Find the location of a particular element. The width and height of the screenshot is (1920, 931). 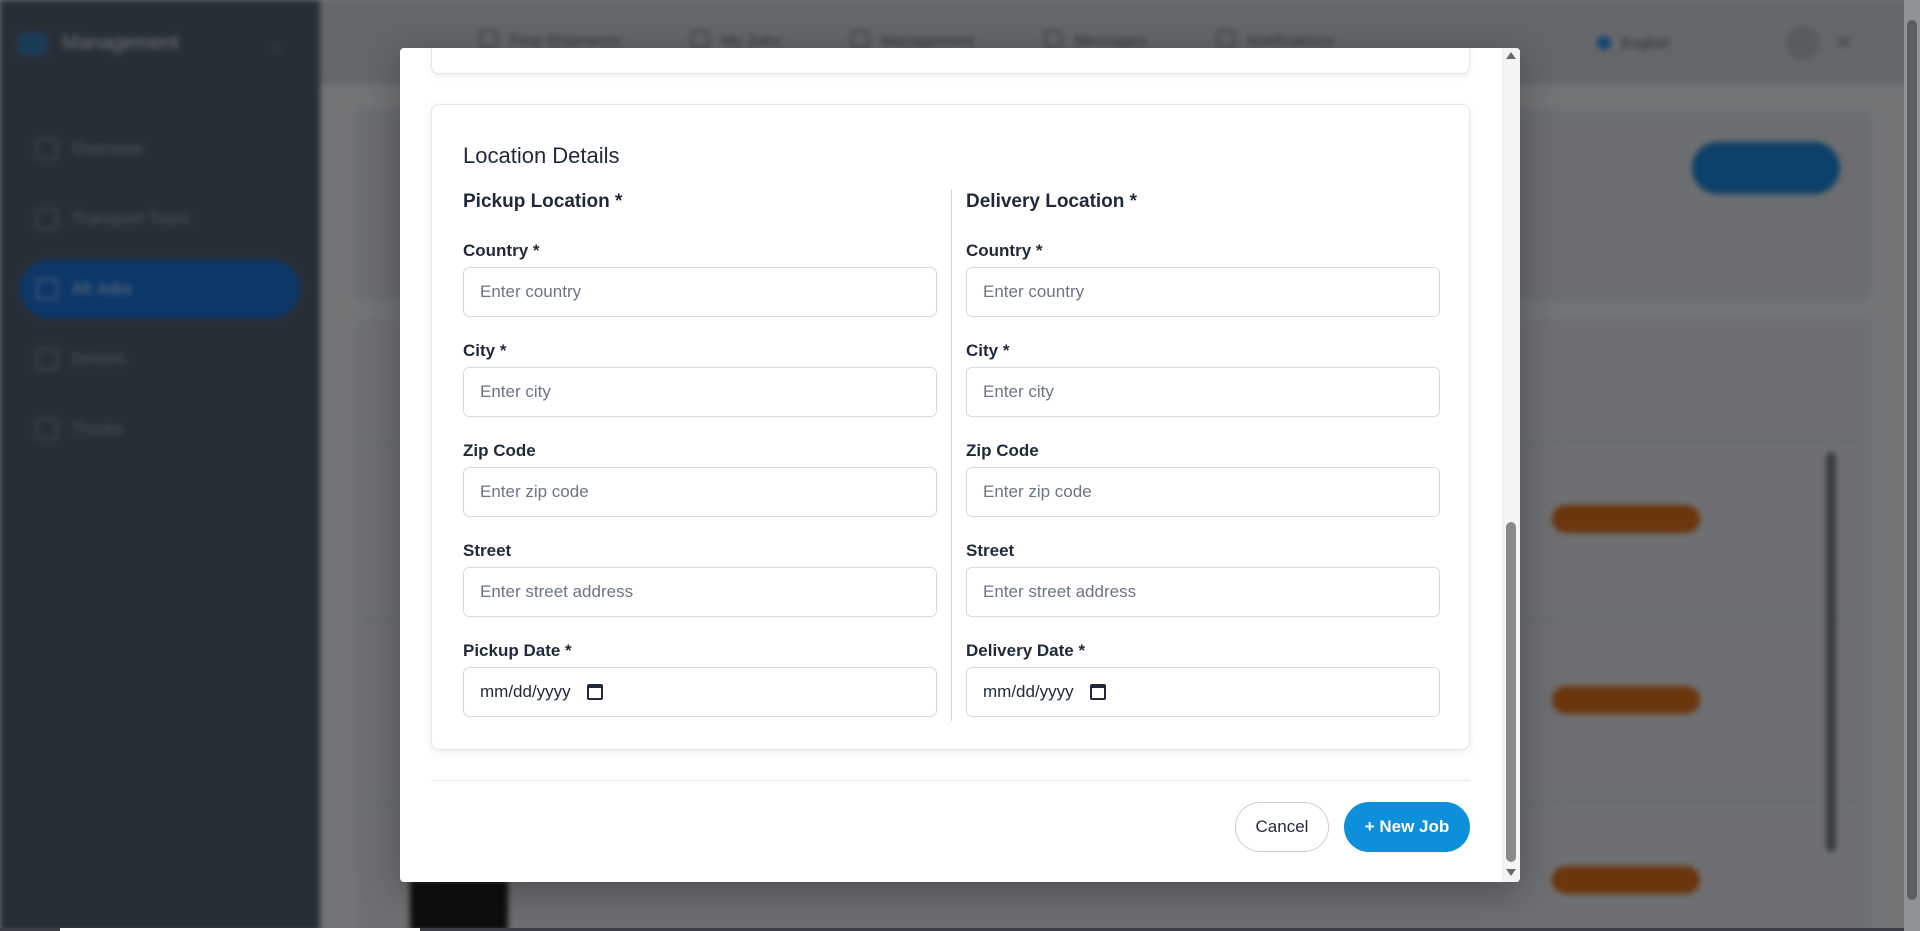

pickup-street-field: Street is located at coordinates (700, 591).